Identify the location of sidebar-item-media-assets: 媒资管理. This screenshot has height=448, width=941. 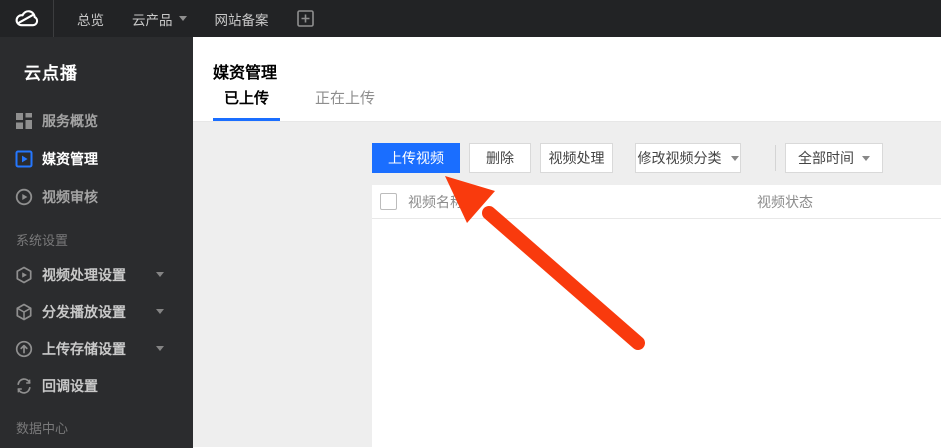
(96, 159).